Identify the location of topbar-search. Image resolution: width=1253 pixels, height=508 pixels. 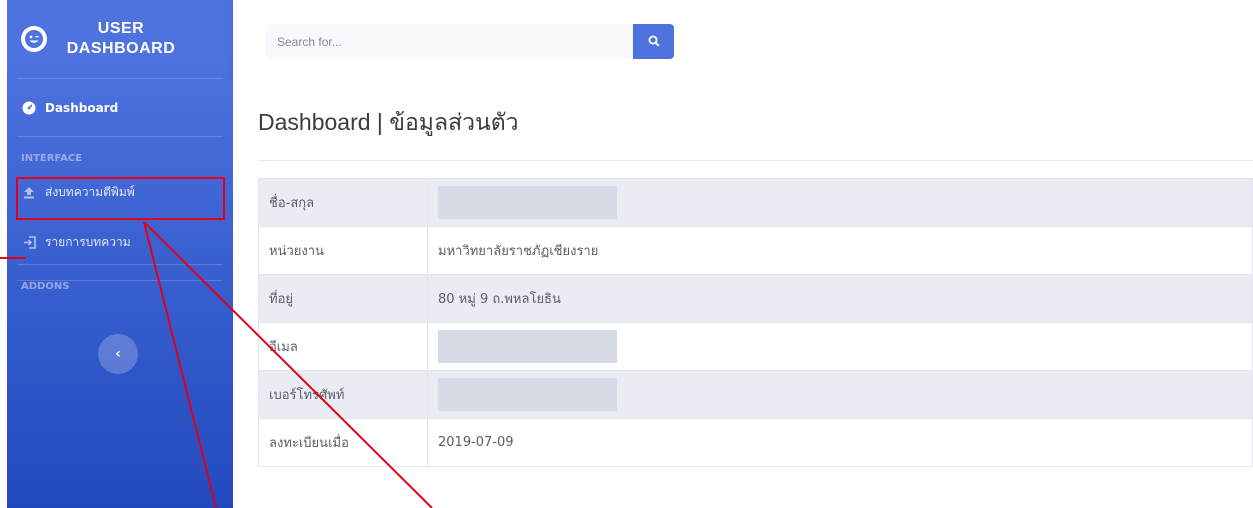
(469, 41).